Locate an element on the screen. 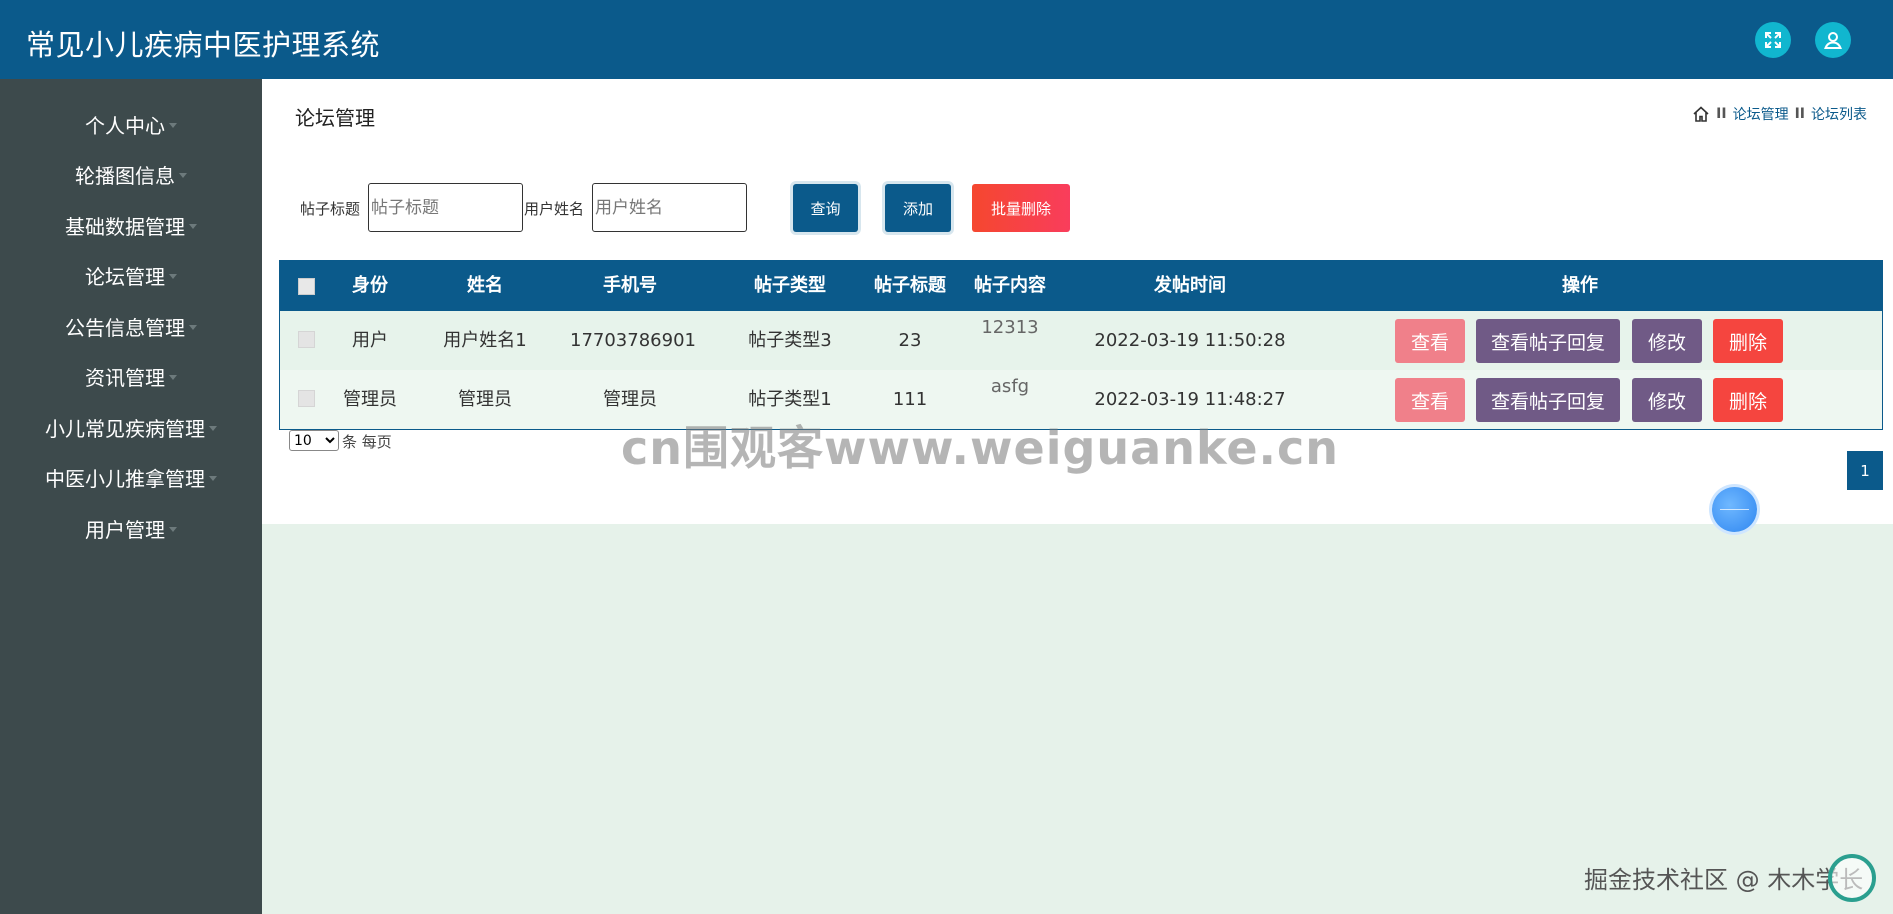  sidebar-item-announcements: 公告信息管理 is located at coordinates (131, 326).